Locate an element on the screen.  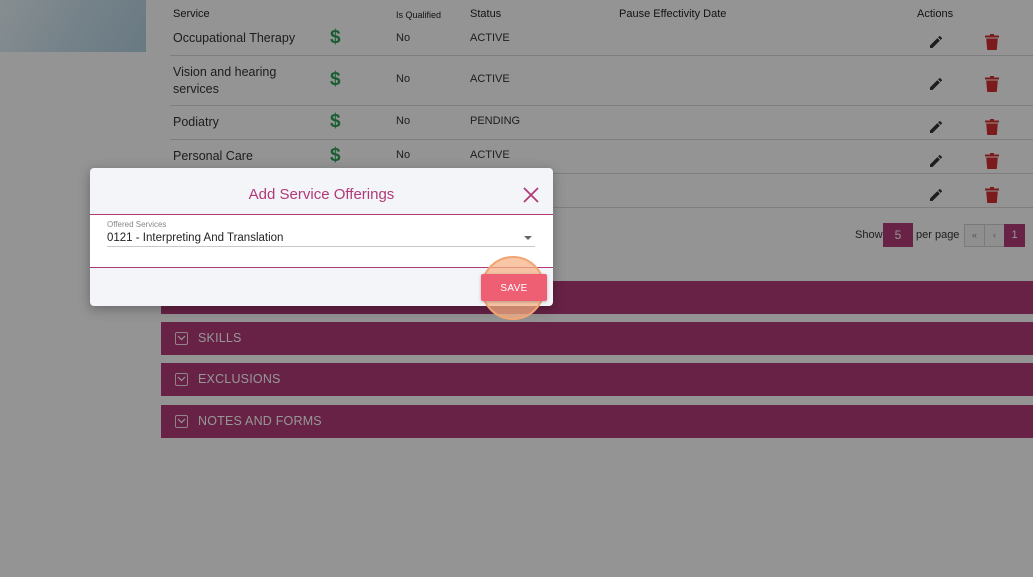
save-button: SAVE is located at coordinates (514, 287).